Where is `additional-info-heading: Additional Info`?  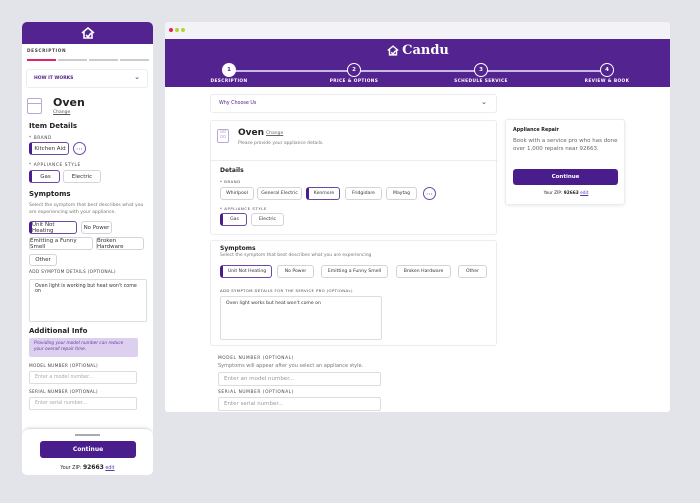
additional-info-heading: Additional Info is located at coordinates (58, 331).